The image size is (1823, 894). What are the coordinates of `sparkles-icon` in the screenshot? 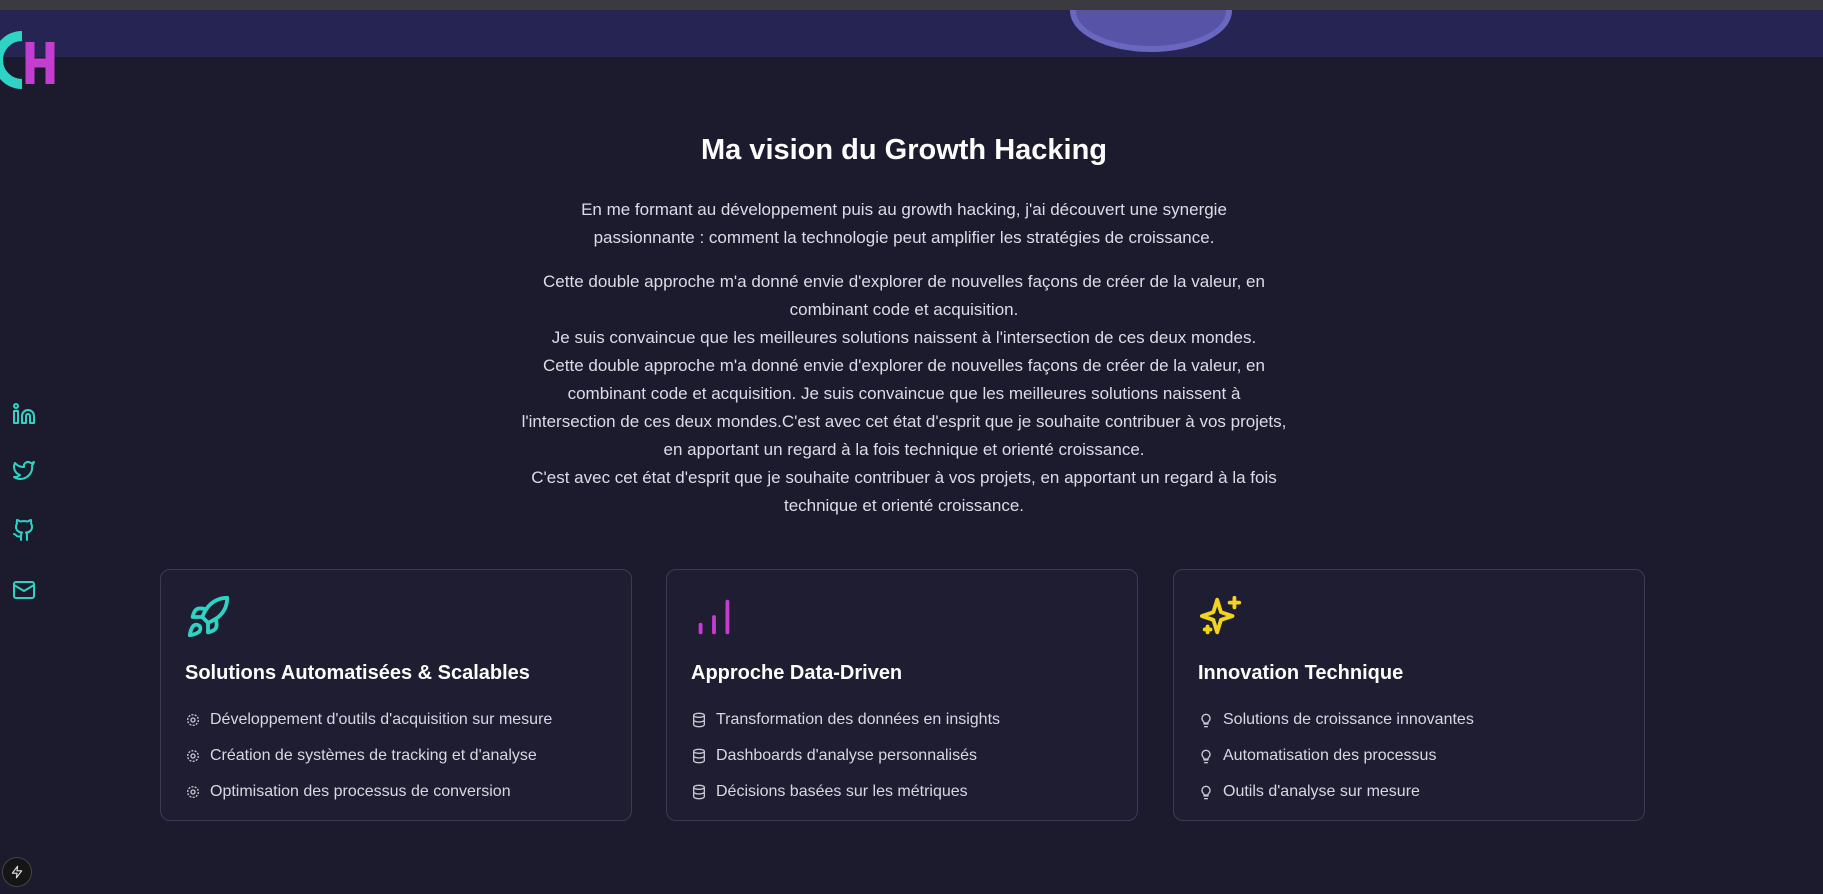 It's located at (1220, 615).